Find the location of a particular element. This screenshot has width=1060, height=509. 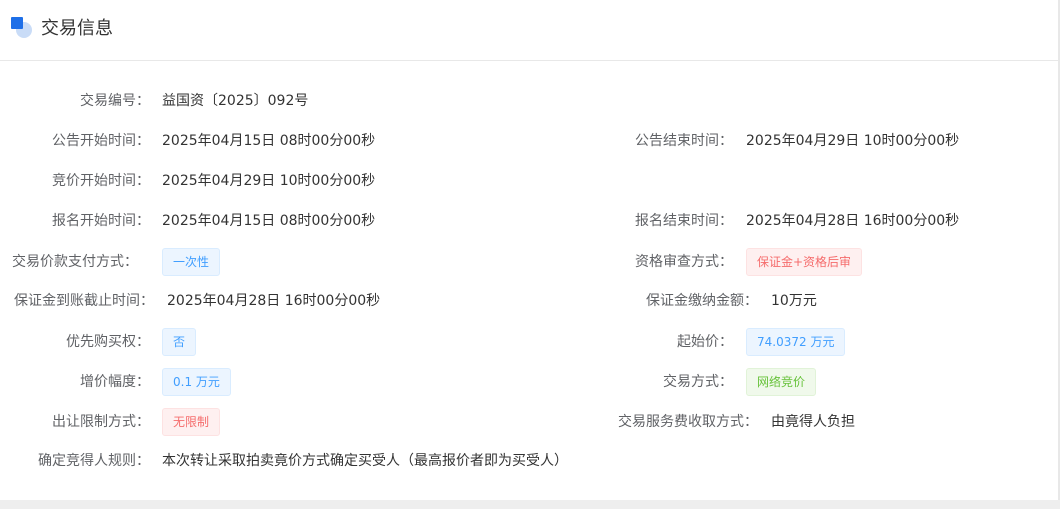

service-fee-label: 交易服务费收取方式： is located at coordinates (688, 422).